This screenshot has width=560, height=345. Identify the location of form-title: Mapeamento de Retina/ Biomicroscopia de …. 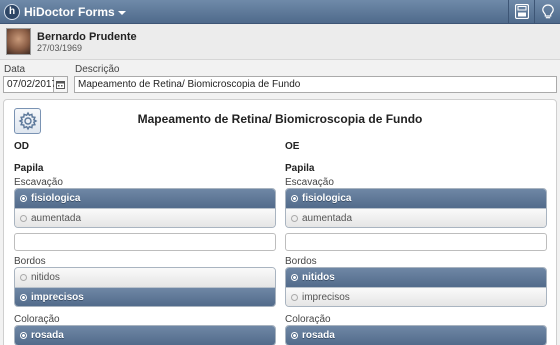
(280, 119).